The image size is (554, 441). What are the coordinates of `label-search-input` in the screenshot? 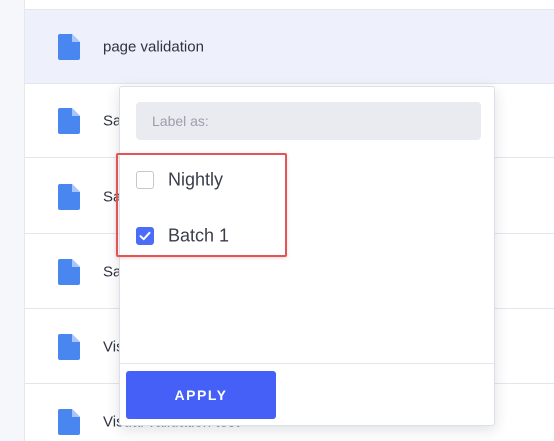 It's located at (308, 121).